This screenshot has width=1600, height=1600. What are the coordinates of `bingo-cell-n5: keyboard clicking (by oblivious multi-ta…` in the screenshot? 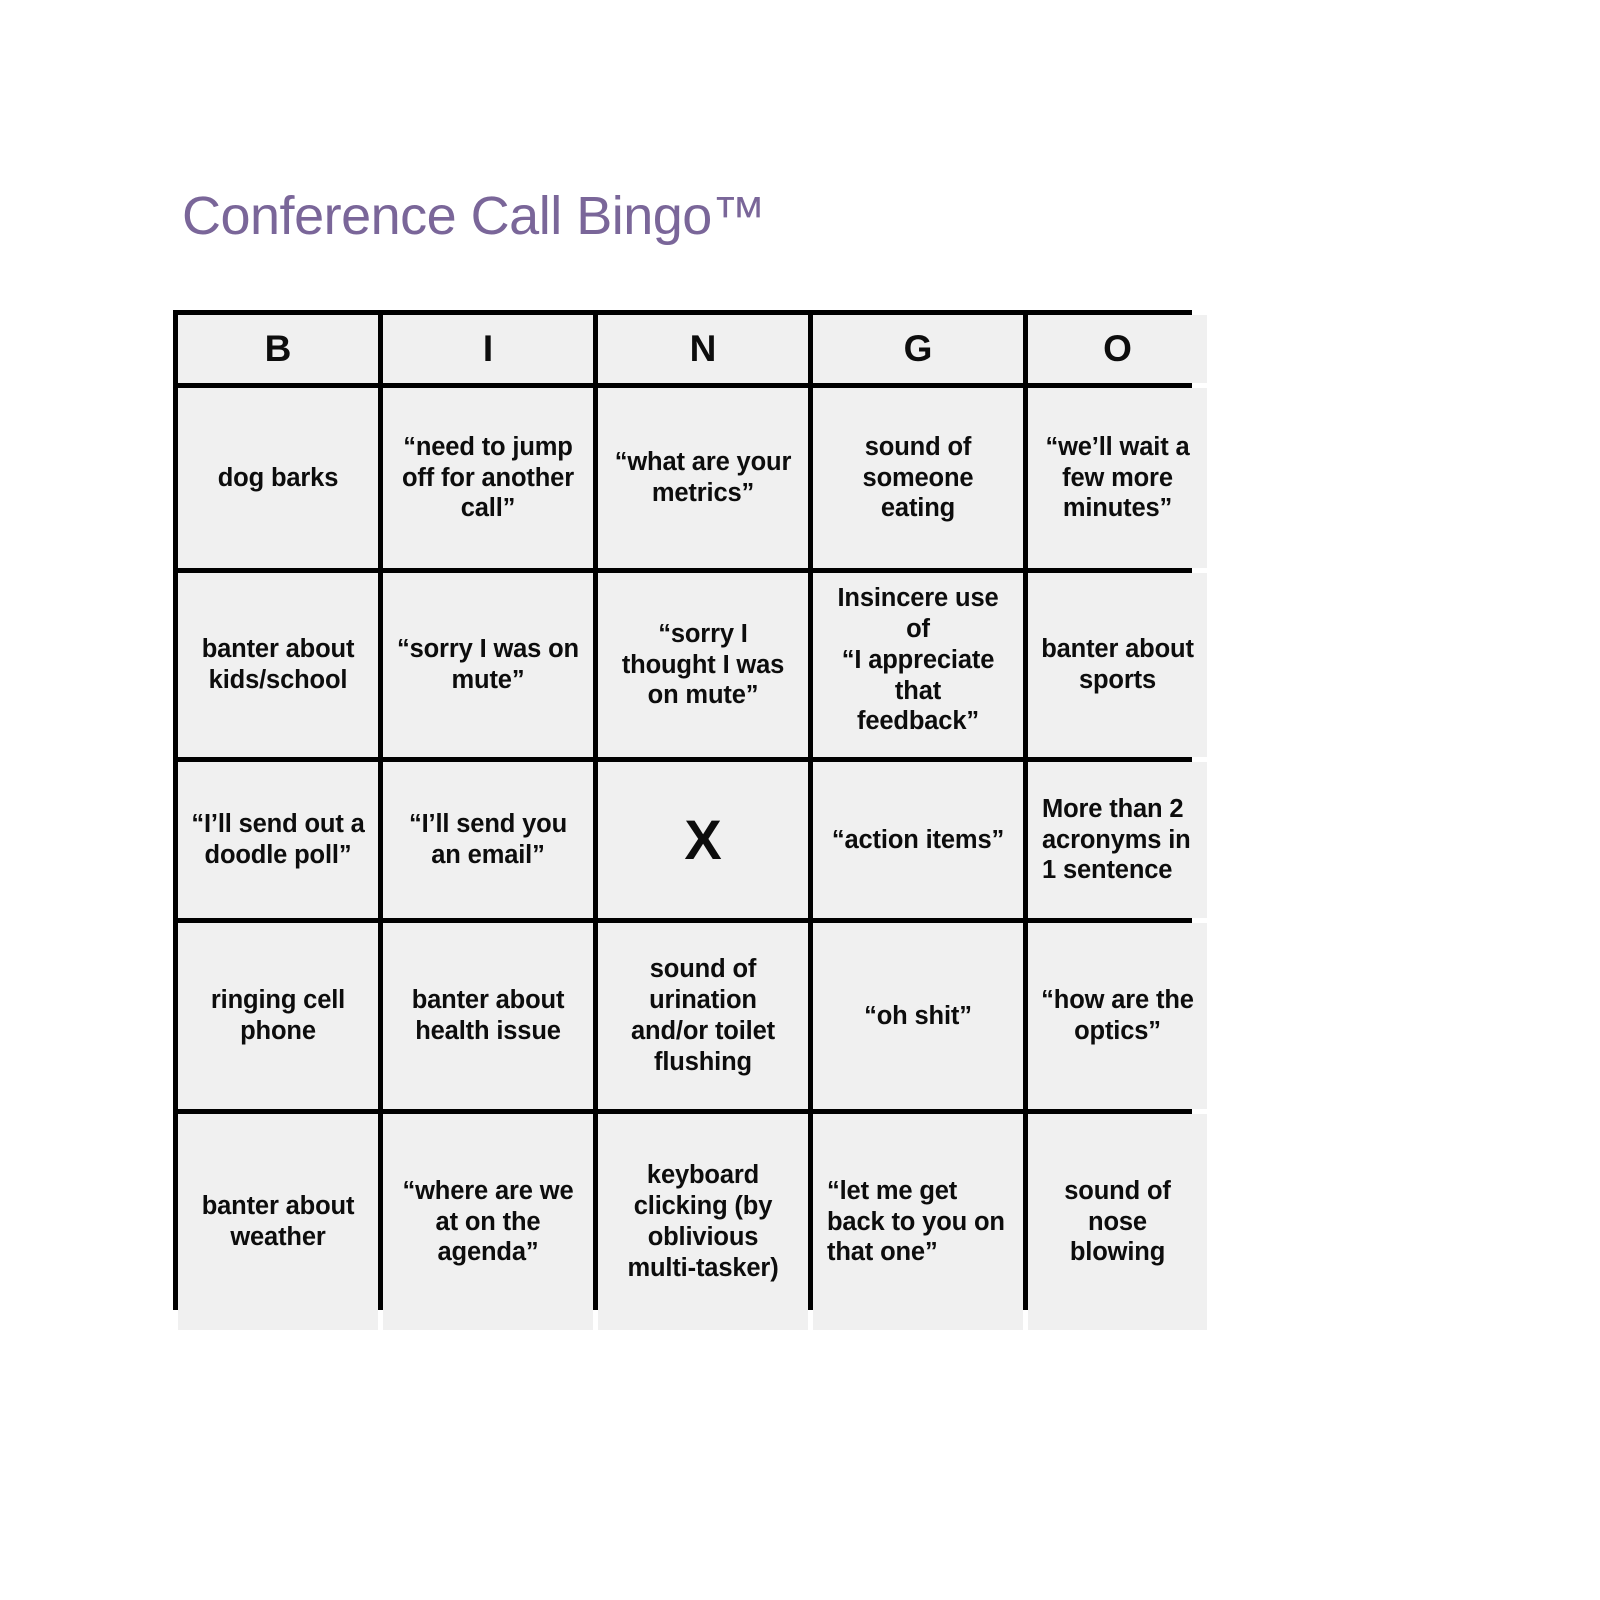 It's located at (703, 1222).